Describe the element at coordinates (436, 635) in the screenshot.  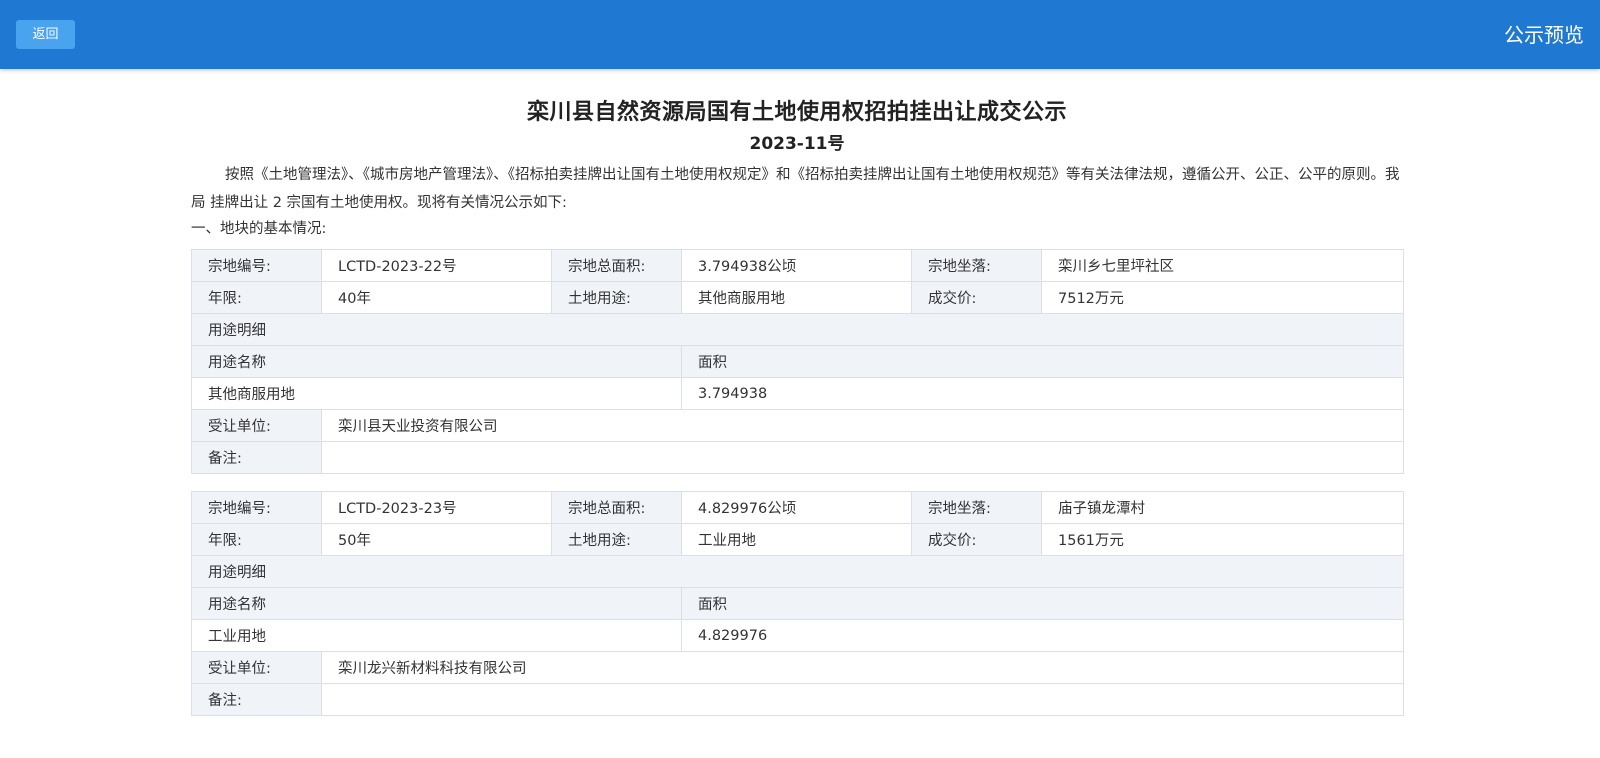
I see `use-name-value: 工业用地` at that location.